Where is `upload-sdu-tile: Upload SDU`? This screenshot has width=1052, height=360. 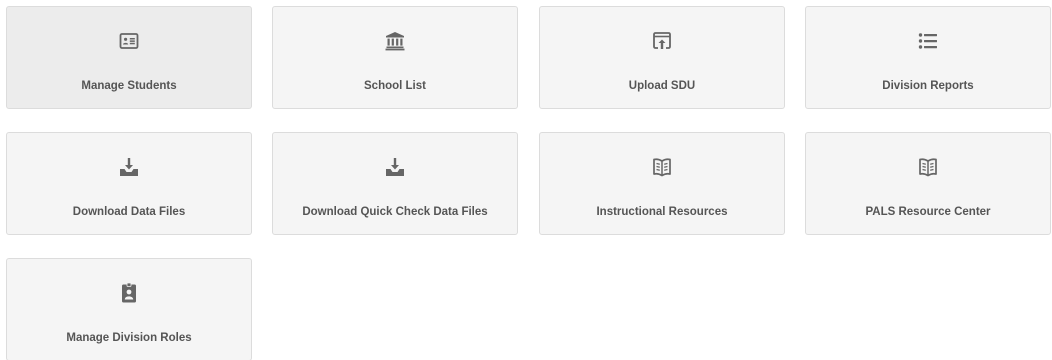
upload-sdu-tile: Upload SDU is located at coordinates (662, 57).